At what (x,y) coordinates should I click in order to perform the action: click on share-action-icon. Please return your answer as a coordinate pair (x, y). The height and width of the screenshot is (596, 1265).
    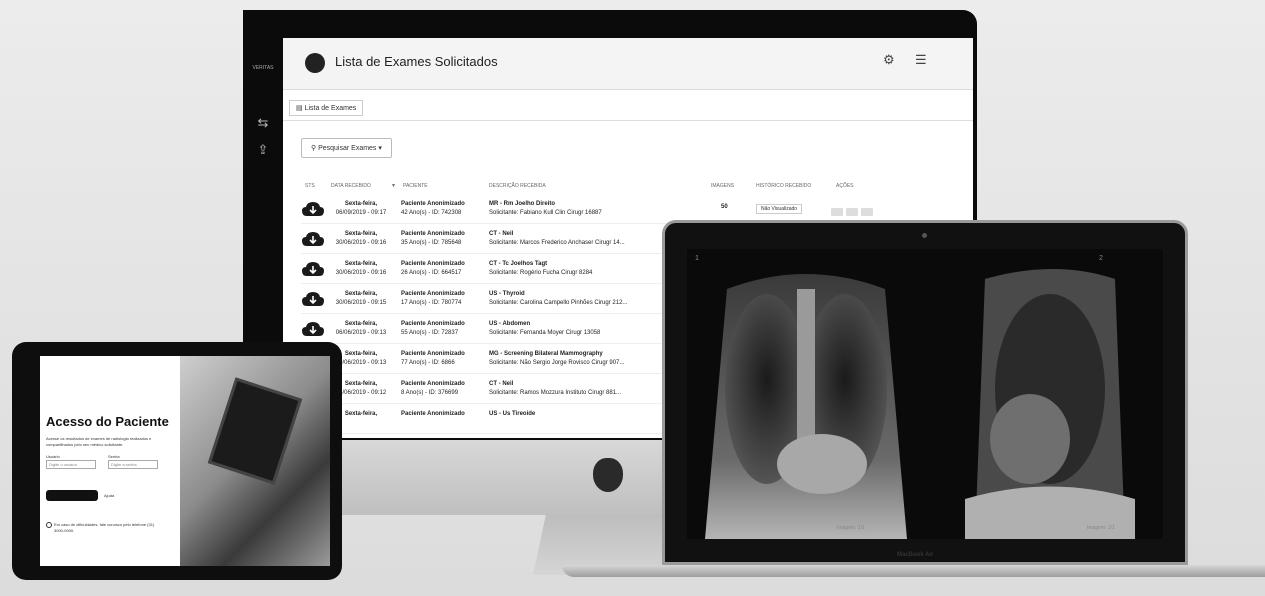
    Looking at the image, I should click on (852, 212).